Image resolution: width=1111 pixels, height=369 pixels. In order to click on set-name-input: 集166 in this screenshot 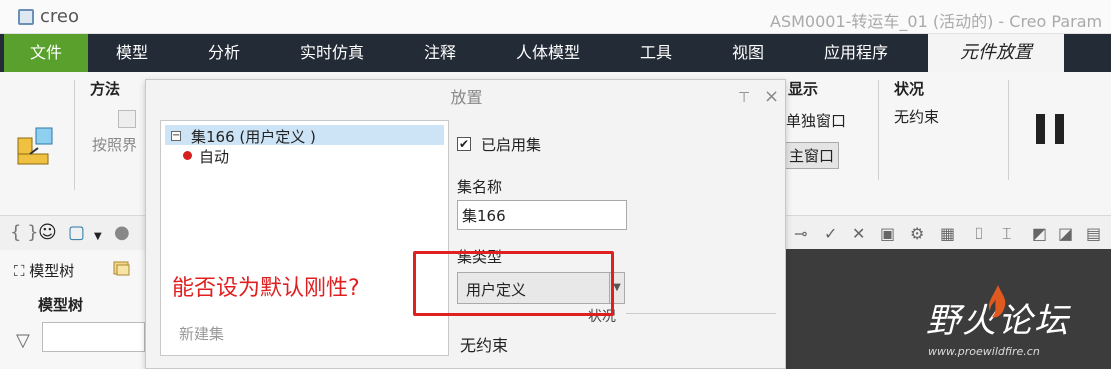, I will do `click(542, 215)`.